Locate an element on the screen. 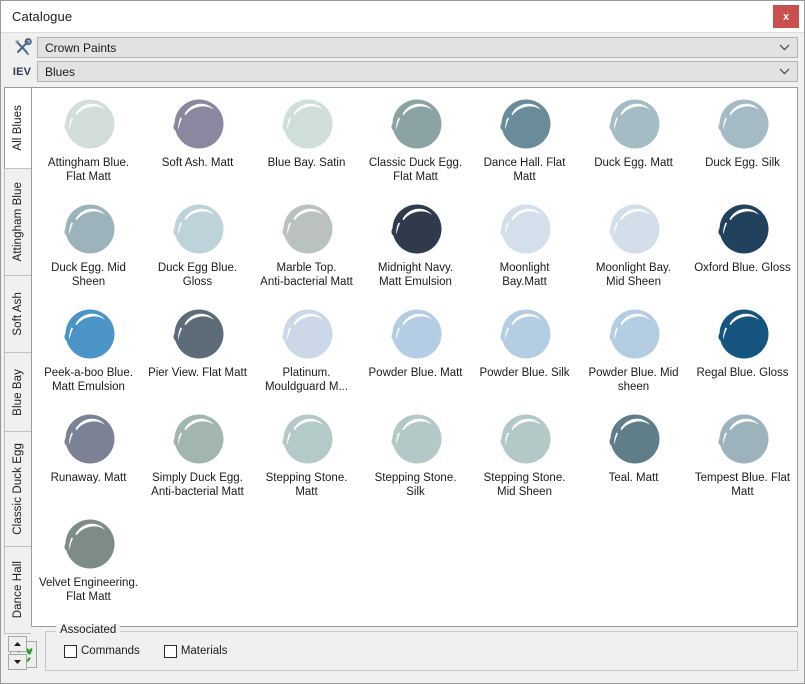 The image size is (805, 684). category-tab-label: Soft Ash is located at coordinates (18, 314).